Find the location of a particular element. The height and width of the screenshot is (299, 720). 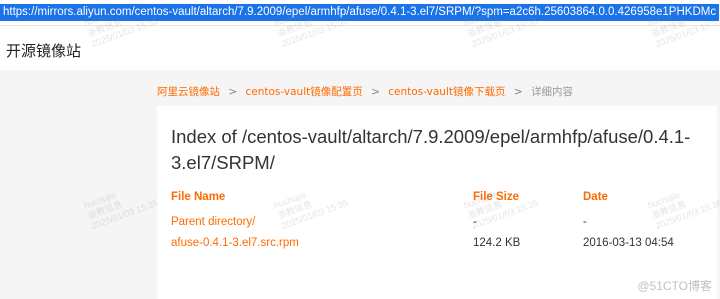

column-header-size: File Size is located at coordinates (496, 197).